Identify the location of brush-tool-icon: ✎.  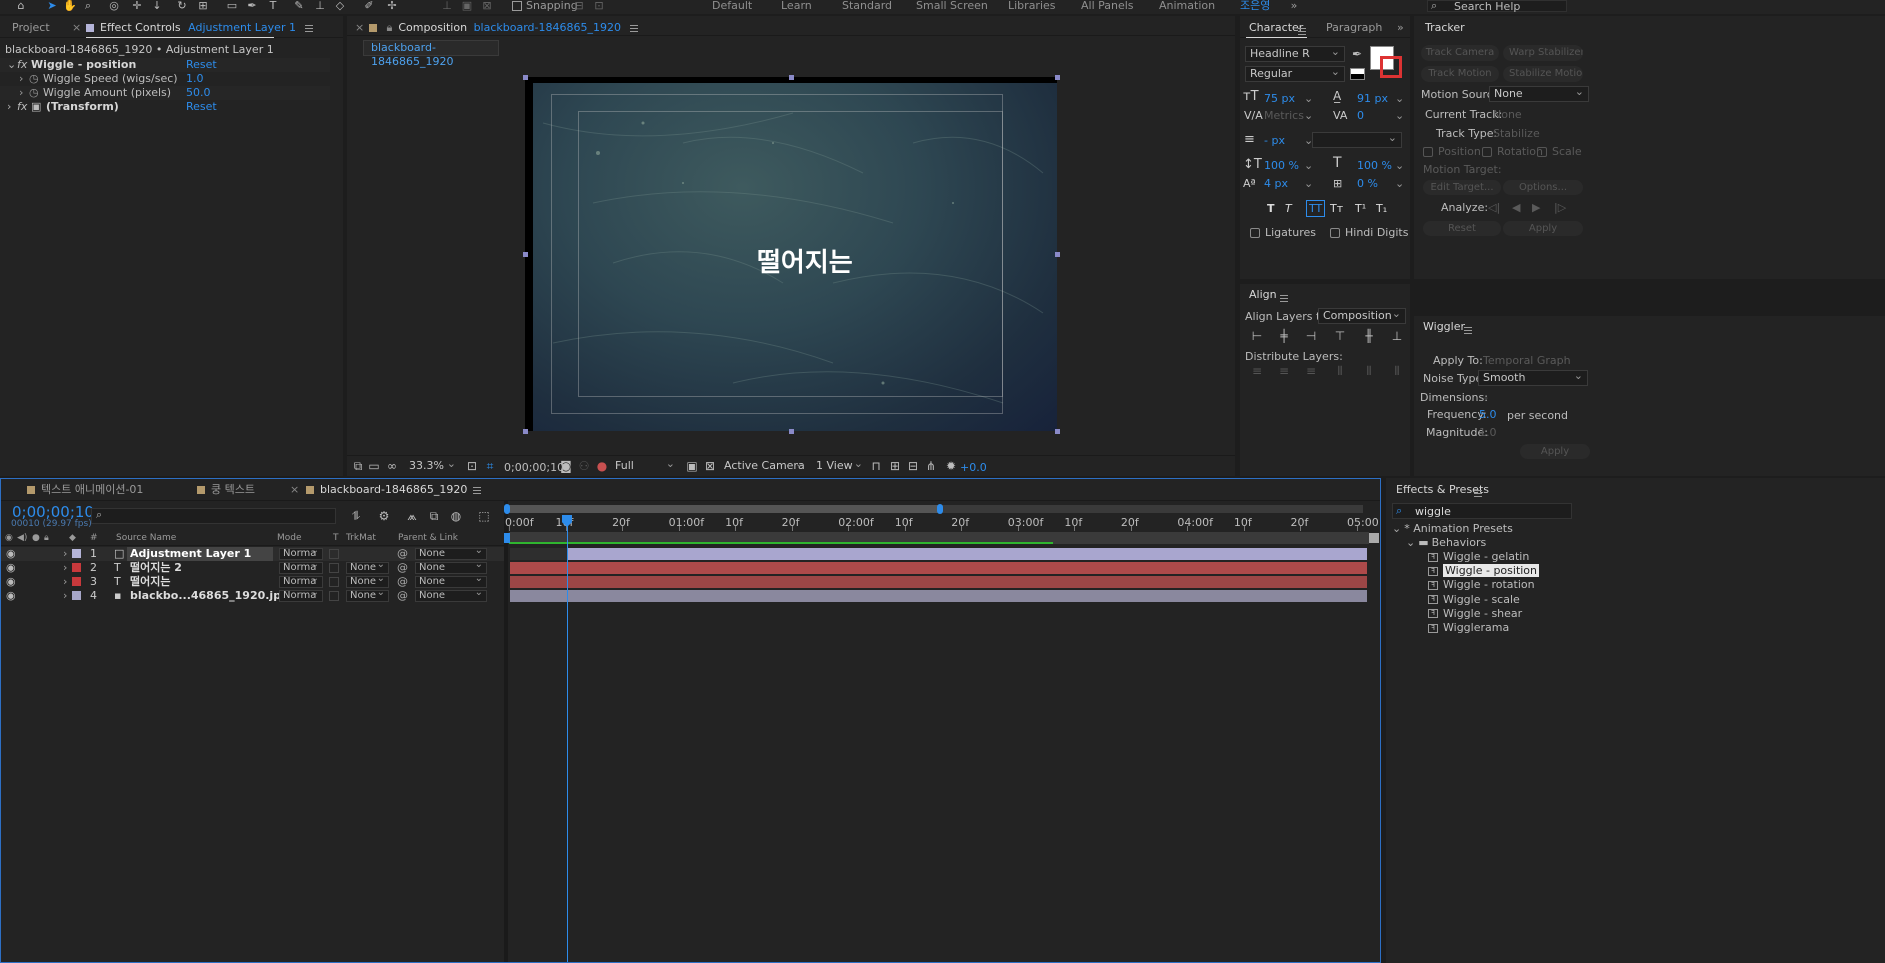
(299, 6).